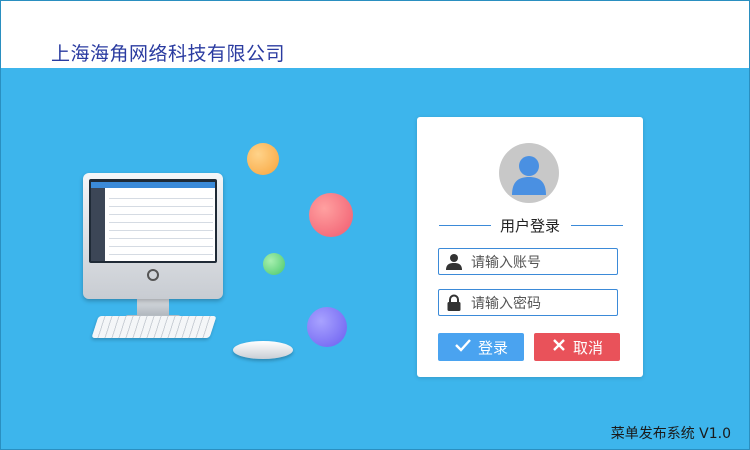 The image size is (750, 450). Describe the element at coordinates (153, 185) in the screenshot. I see `preview-header` at that location.